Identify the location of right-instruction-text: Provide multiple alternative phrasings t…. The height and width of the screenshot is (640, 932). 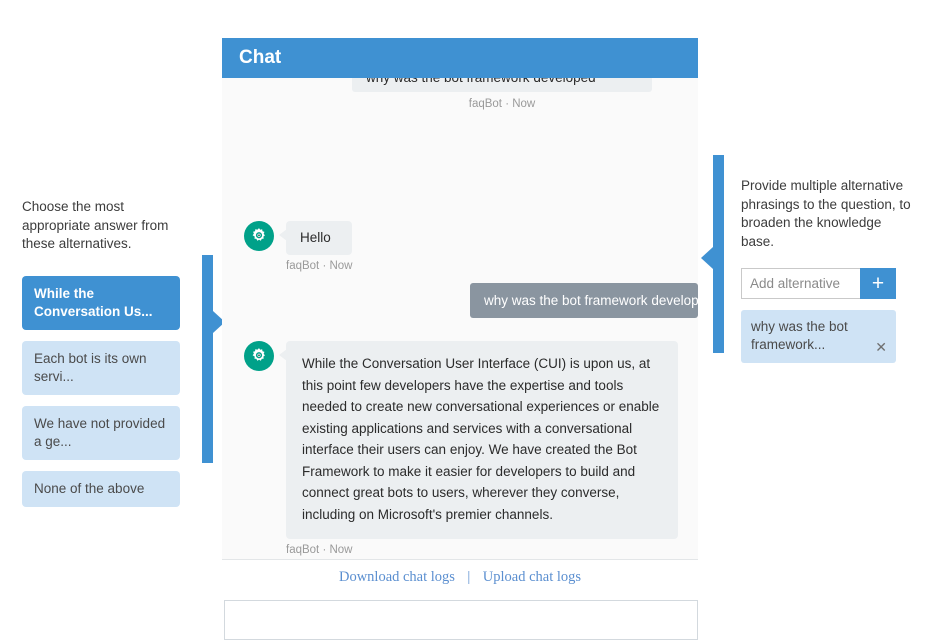
(826, 213).